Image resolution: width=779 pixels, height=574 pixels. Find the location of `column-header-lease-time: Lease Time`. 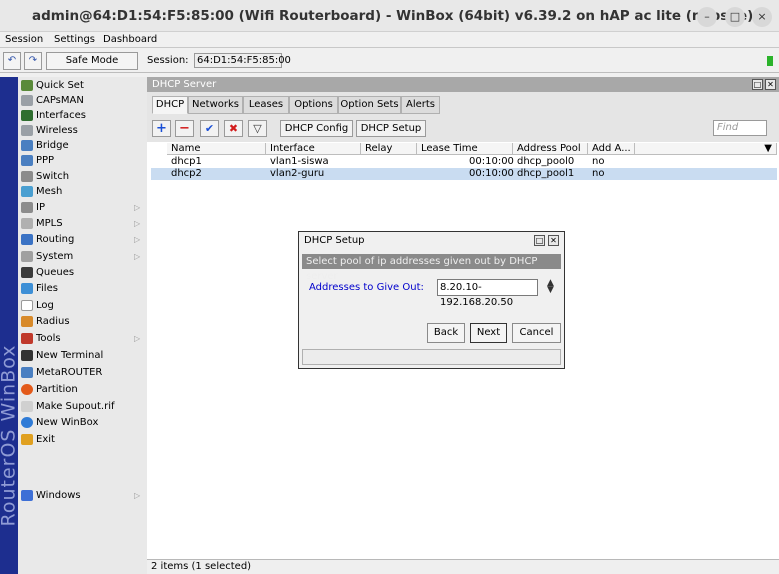

column-header-lease-time: Lease Time is located at coordinates (465, 149).